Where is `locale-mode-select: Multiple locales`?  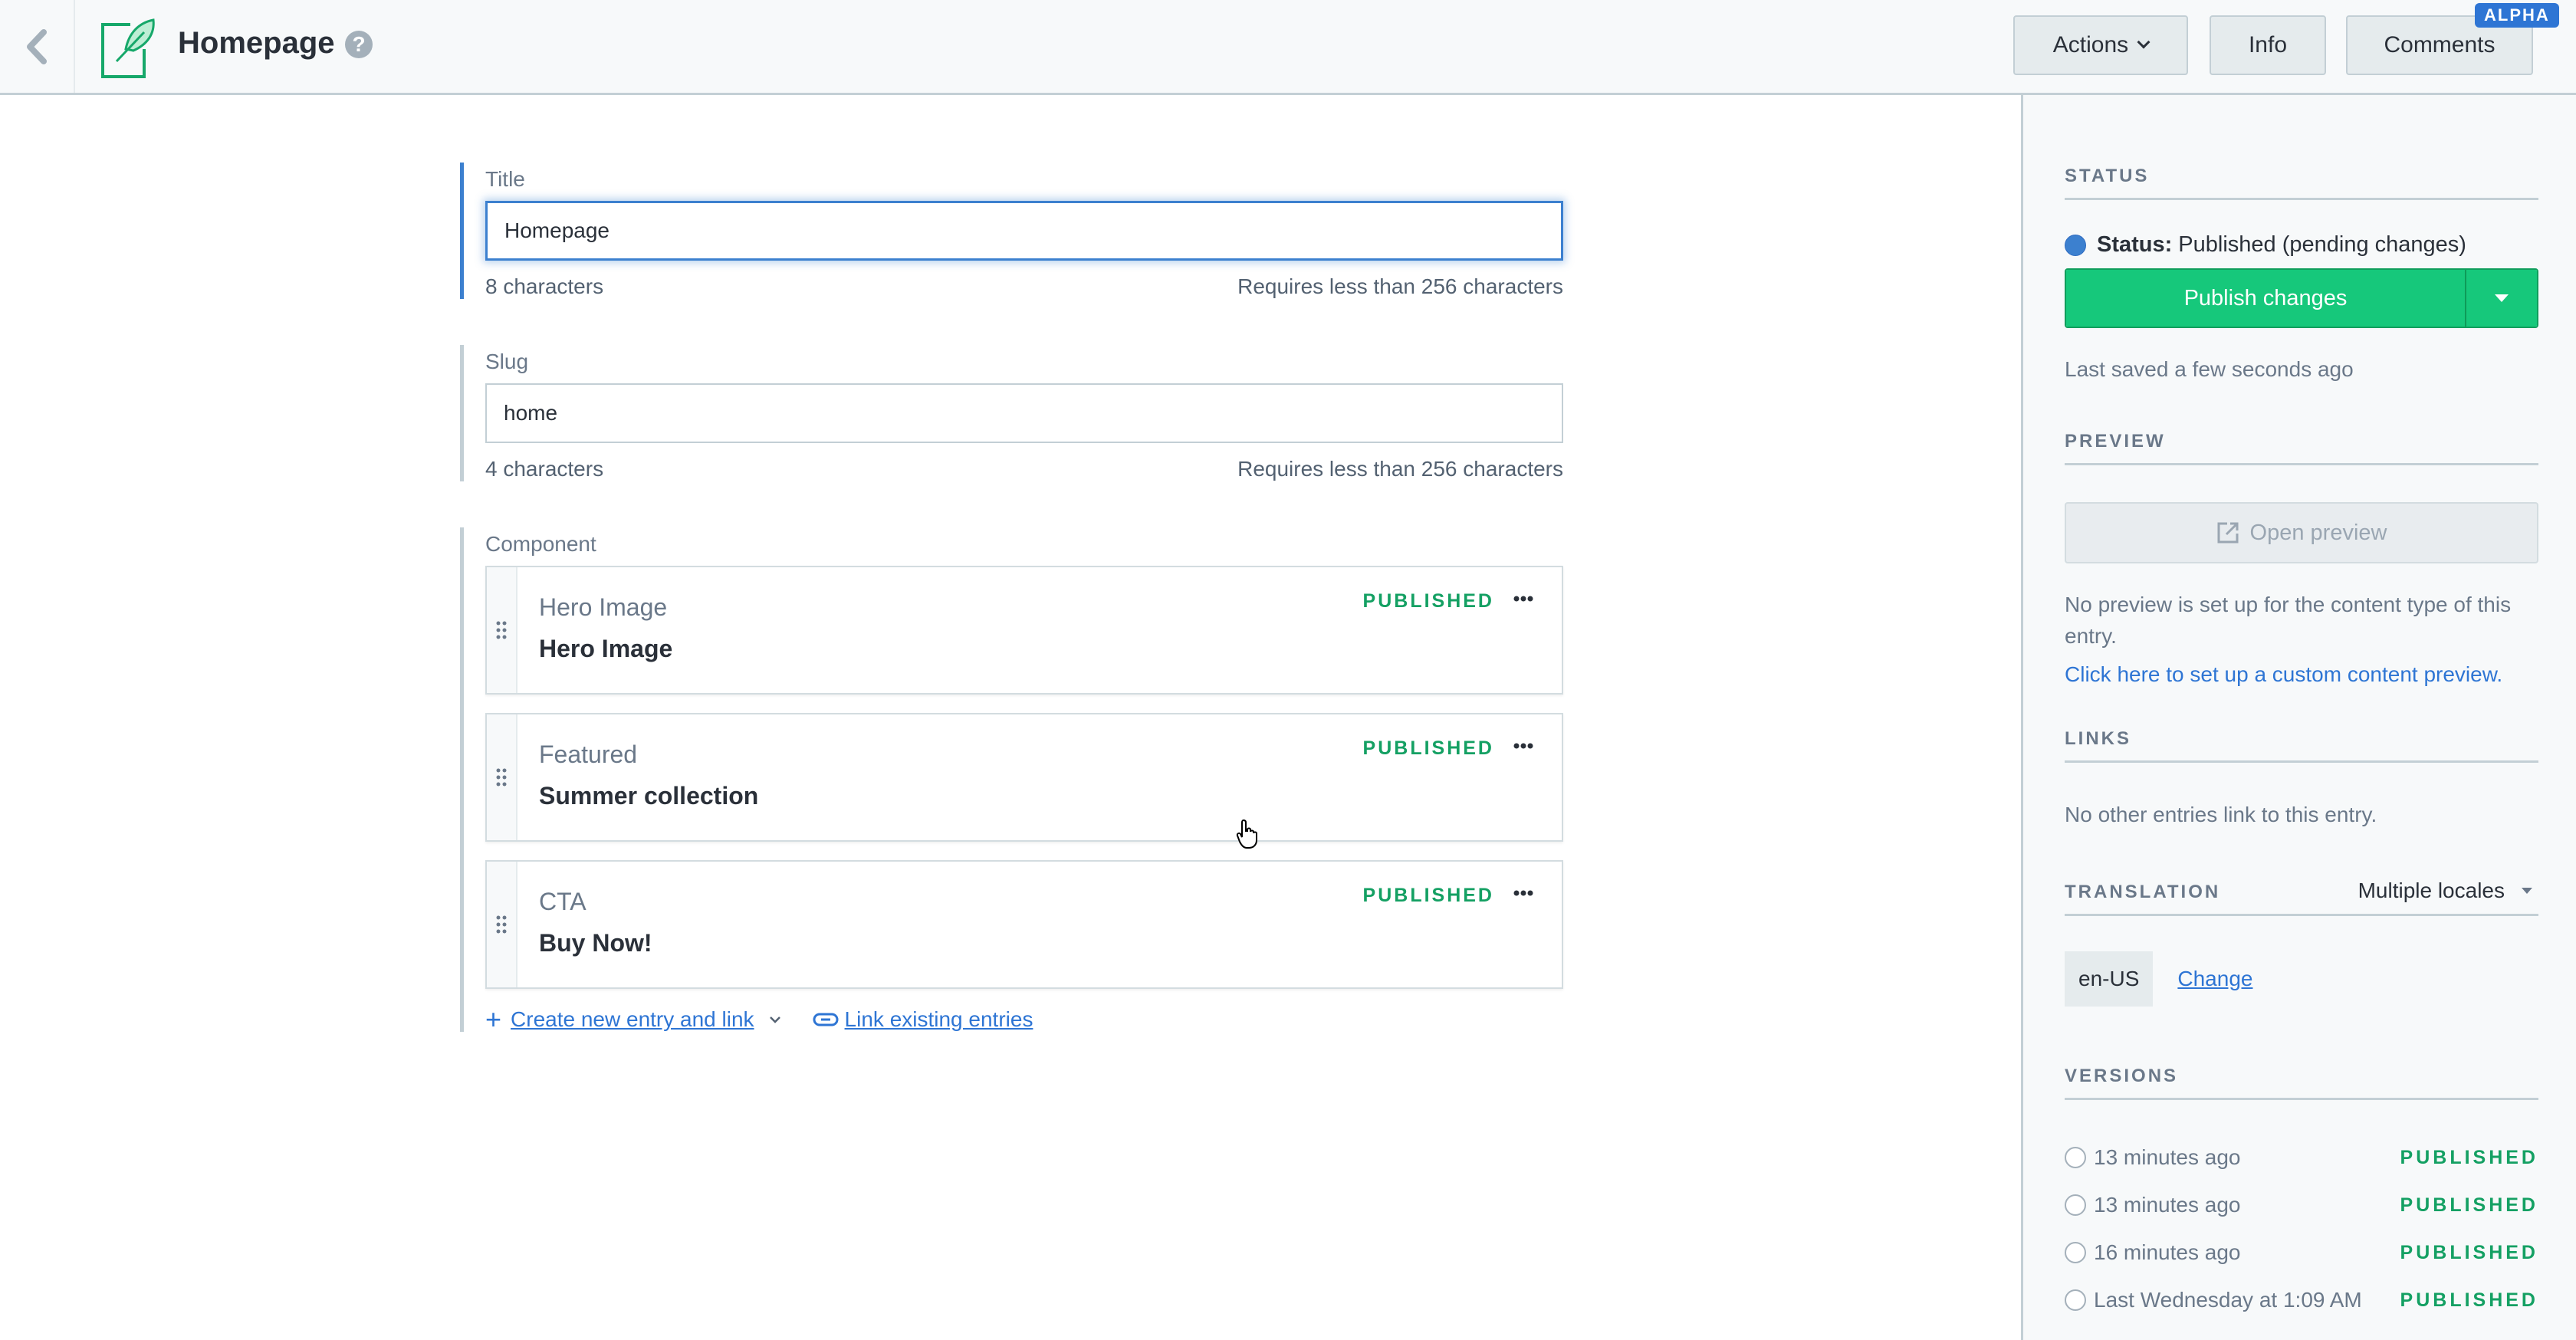 locale-mode-select: Multiple locales is located at coordinates (2445, 891).